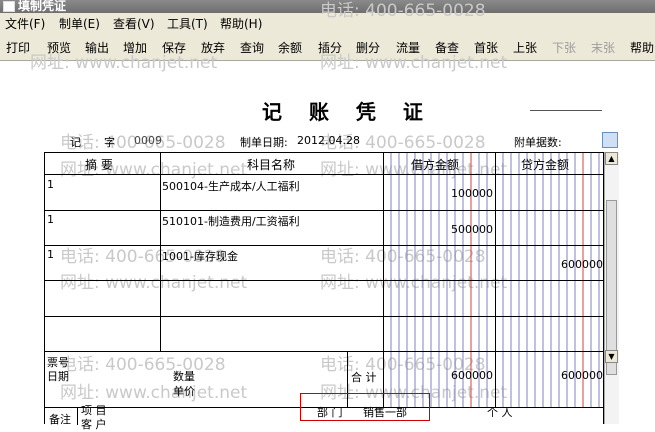 This screenshot has height=432, width=655. I want to click on total-label: 合 计, so click(364, 377).